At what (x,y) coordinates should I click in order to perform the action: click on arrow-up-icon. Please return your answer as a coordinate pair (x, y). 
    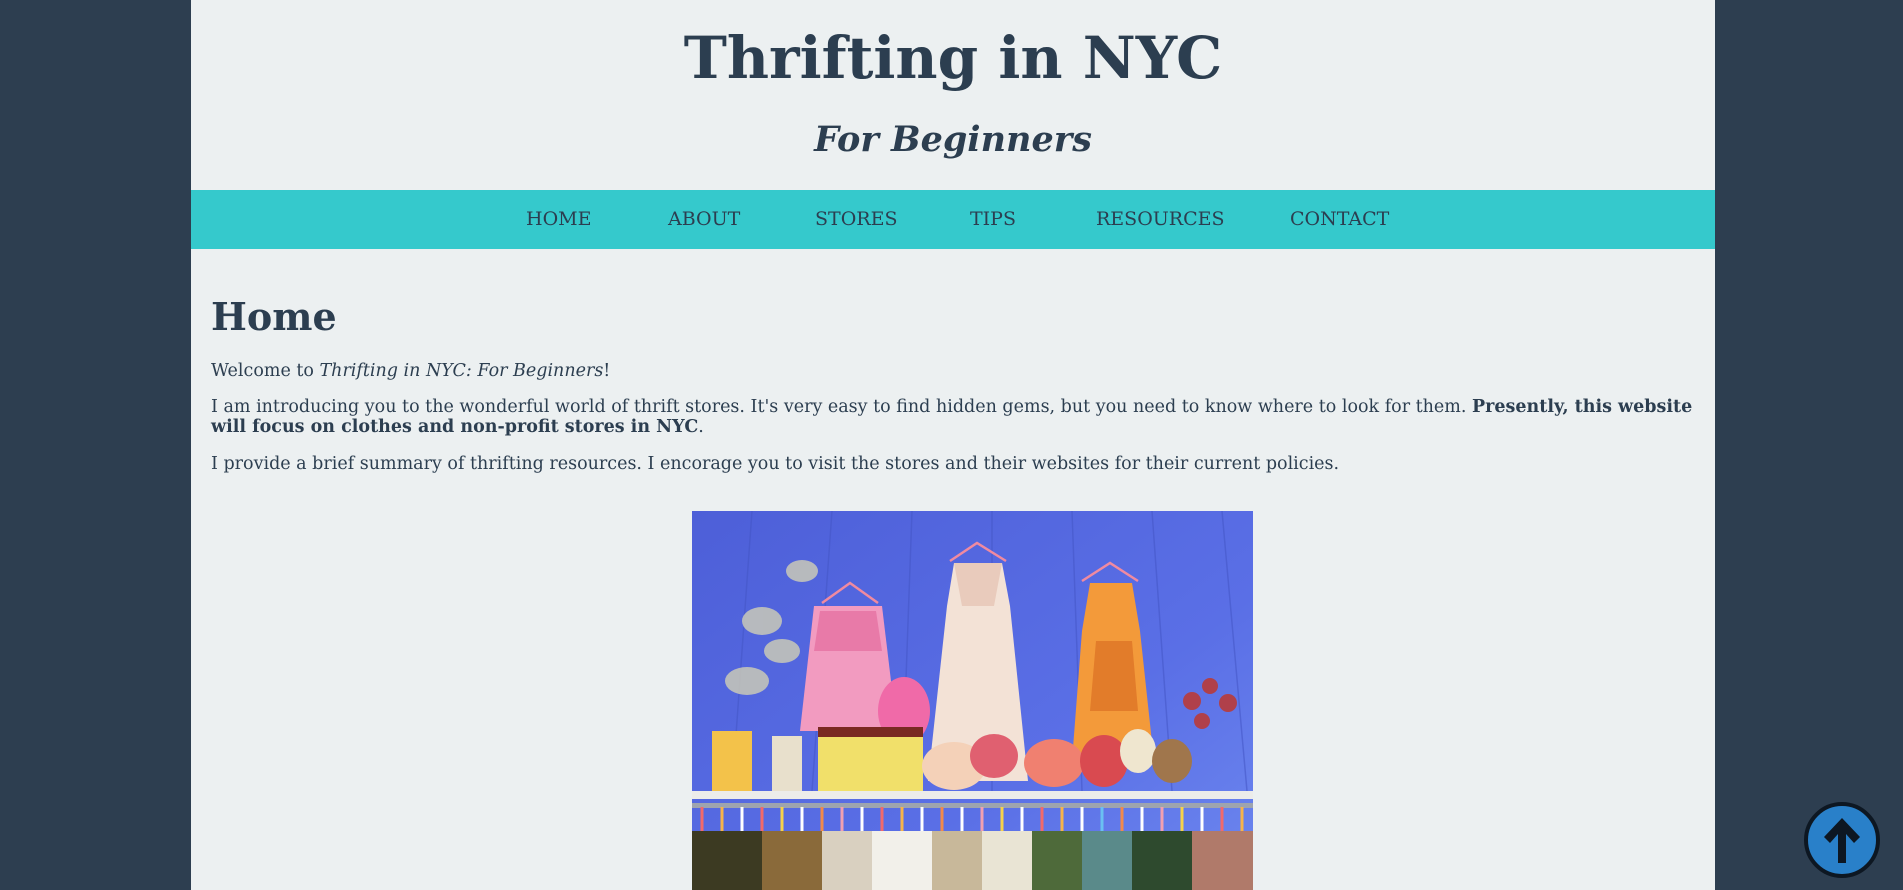
    Looking at the image, I should click on (1842, 840).